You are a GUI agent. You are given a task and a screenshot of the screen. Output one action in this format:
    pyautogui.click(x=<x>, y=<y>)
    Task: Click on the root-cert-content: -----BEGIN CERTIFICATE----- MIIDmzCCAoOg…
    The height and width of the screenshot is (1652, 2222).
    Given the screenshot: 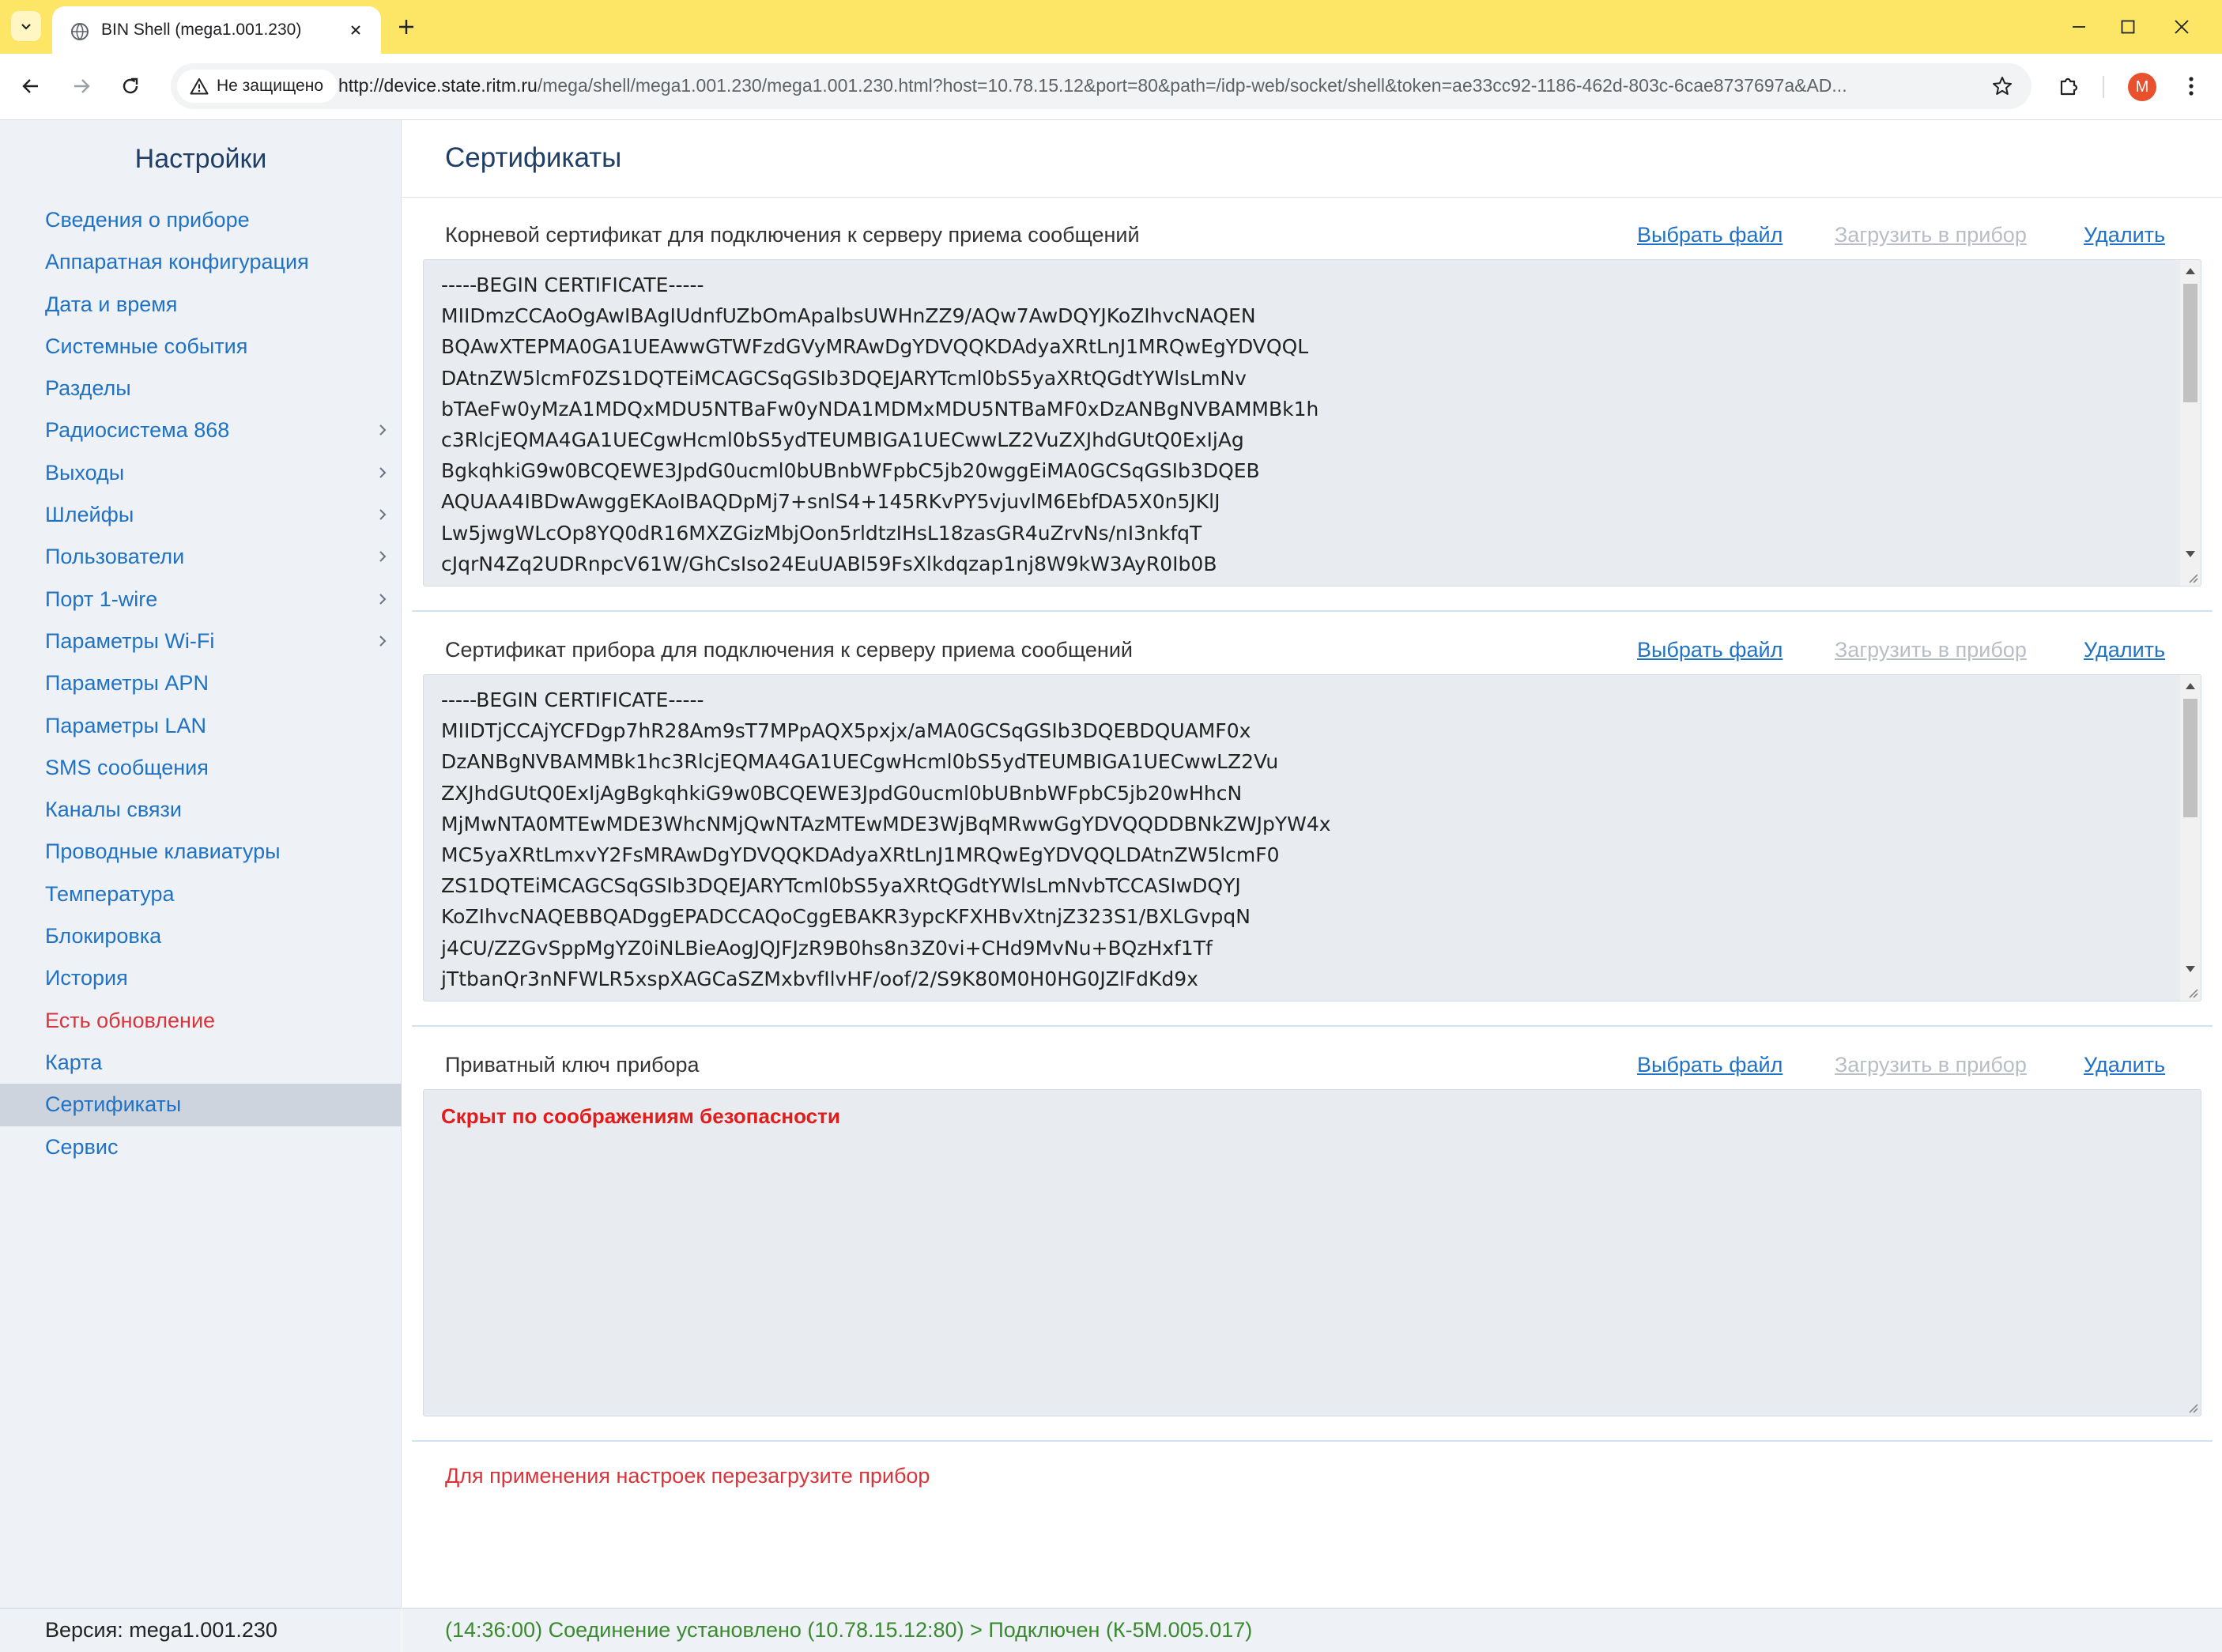 What is the action you would take?
    pyautogui.click(x=880, y=424)
    